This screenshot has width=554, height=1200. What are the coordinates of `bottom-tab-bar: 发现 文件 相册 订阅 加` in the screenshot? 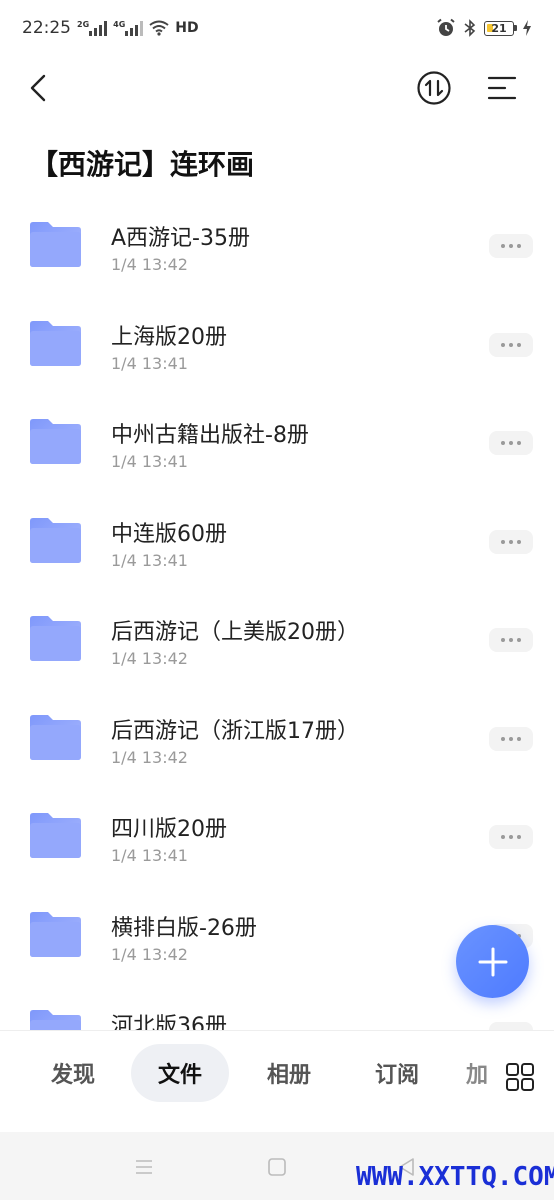 It's located at (277, 1081).